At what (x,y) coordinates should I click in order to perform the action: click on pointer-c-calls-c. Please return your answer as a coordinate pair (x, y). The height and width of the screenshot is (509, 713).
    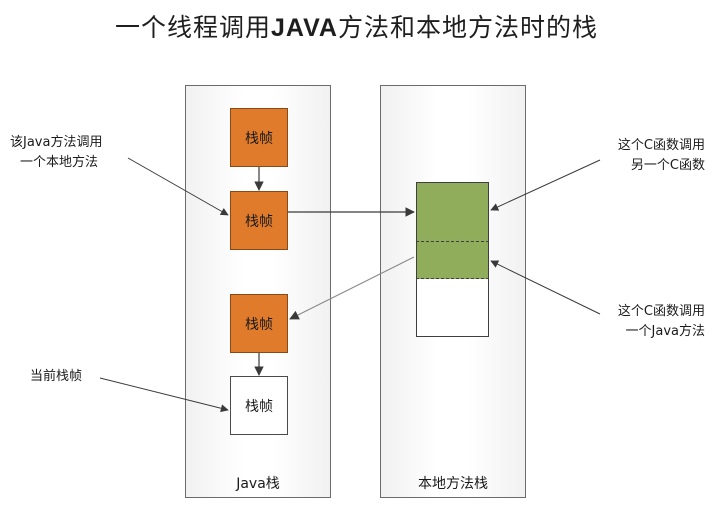
    Looking at the image, I should click on (545, 185).